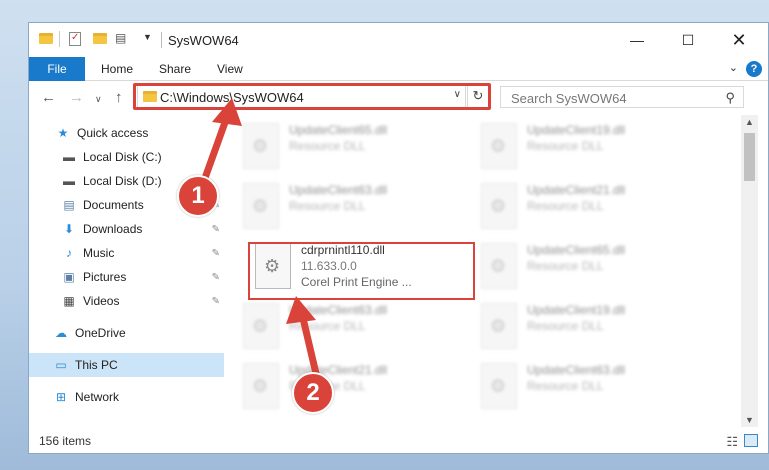  Describe the element at coordinates (99, 253) in the screenshot. I see `nav-label: Music` at that location.